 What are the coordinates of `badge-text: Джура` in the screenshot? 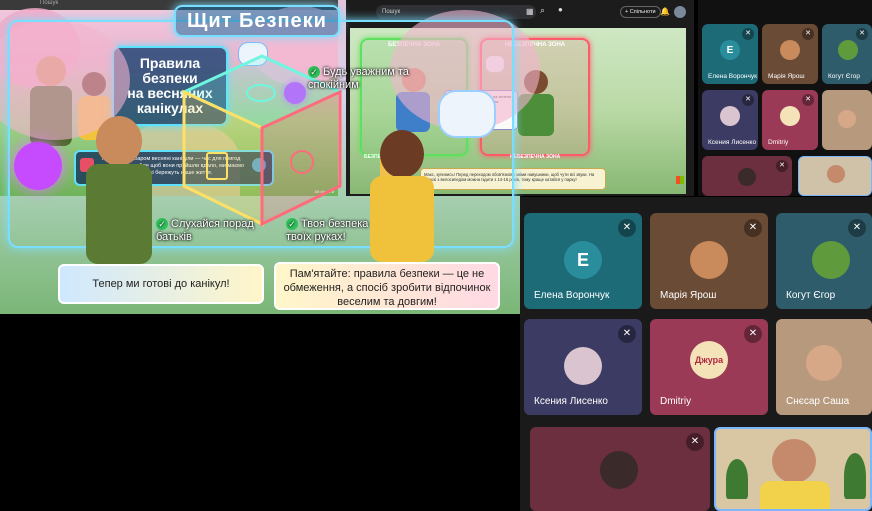 It's located at (709, 360).